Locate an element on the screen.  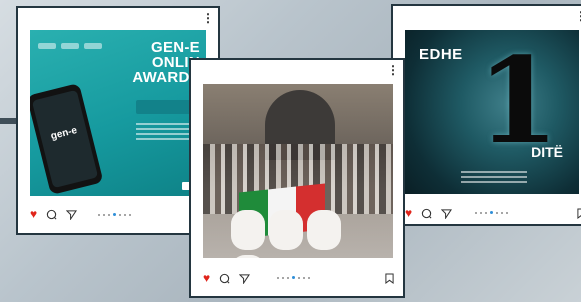
partner-logos is located at coordinates (78, 42).